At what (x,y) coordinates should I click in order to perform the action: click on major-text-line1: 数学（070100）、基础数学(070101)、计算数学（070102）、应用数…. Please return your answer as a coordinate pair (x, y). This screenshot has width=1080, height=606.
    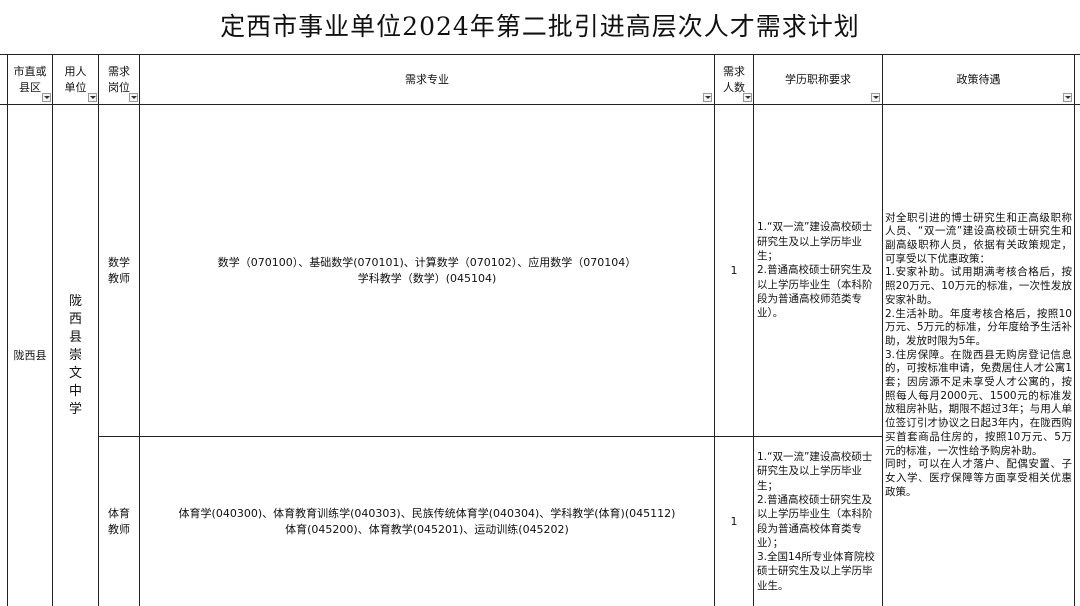
    Looking at the image, I should click on (427, 262).